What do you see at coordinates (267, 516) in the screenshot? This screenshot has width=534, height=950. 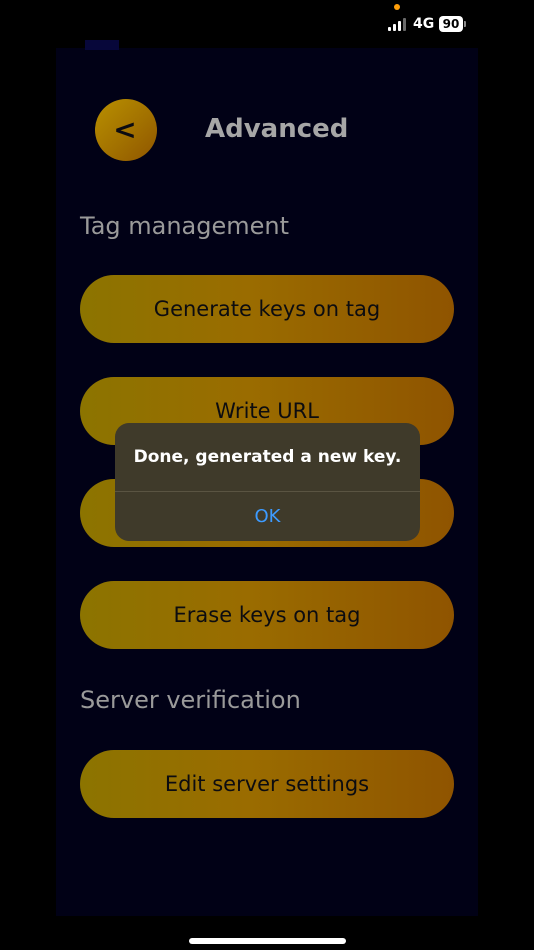 I see `alert-ok-button: OK` at bounding box center [267, 516].